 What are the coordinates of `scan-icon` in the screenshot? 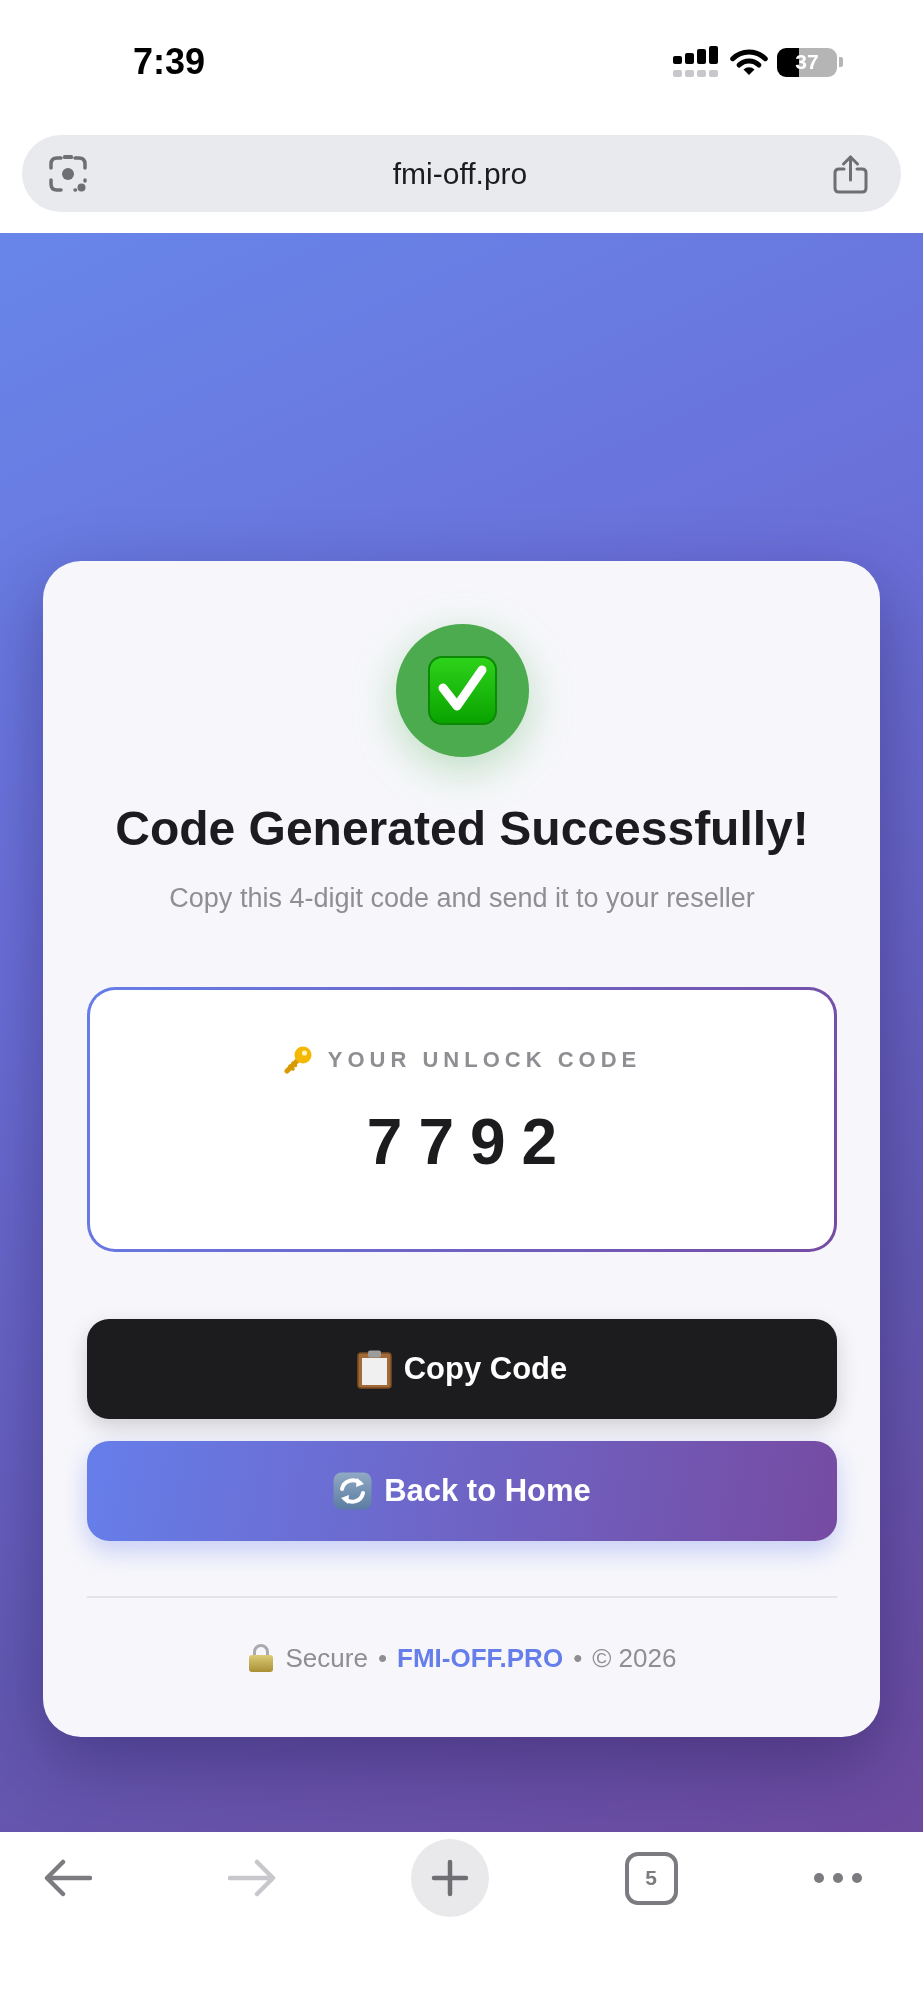 It's located at (68, 173).